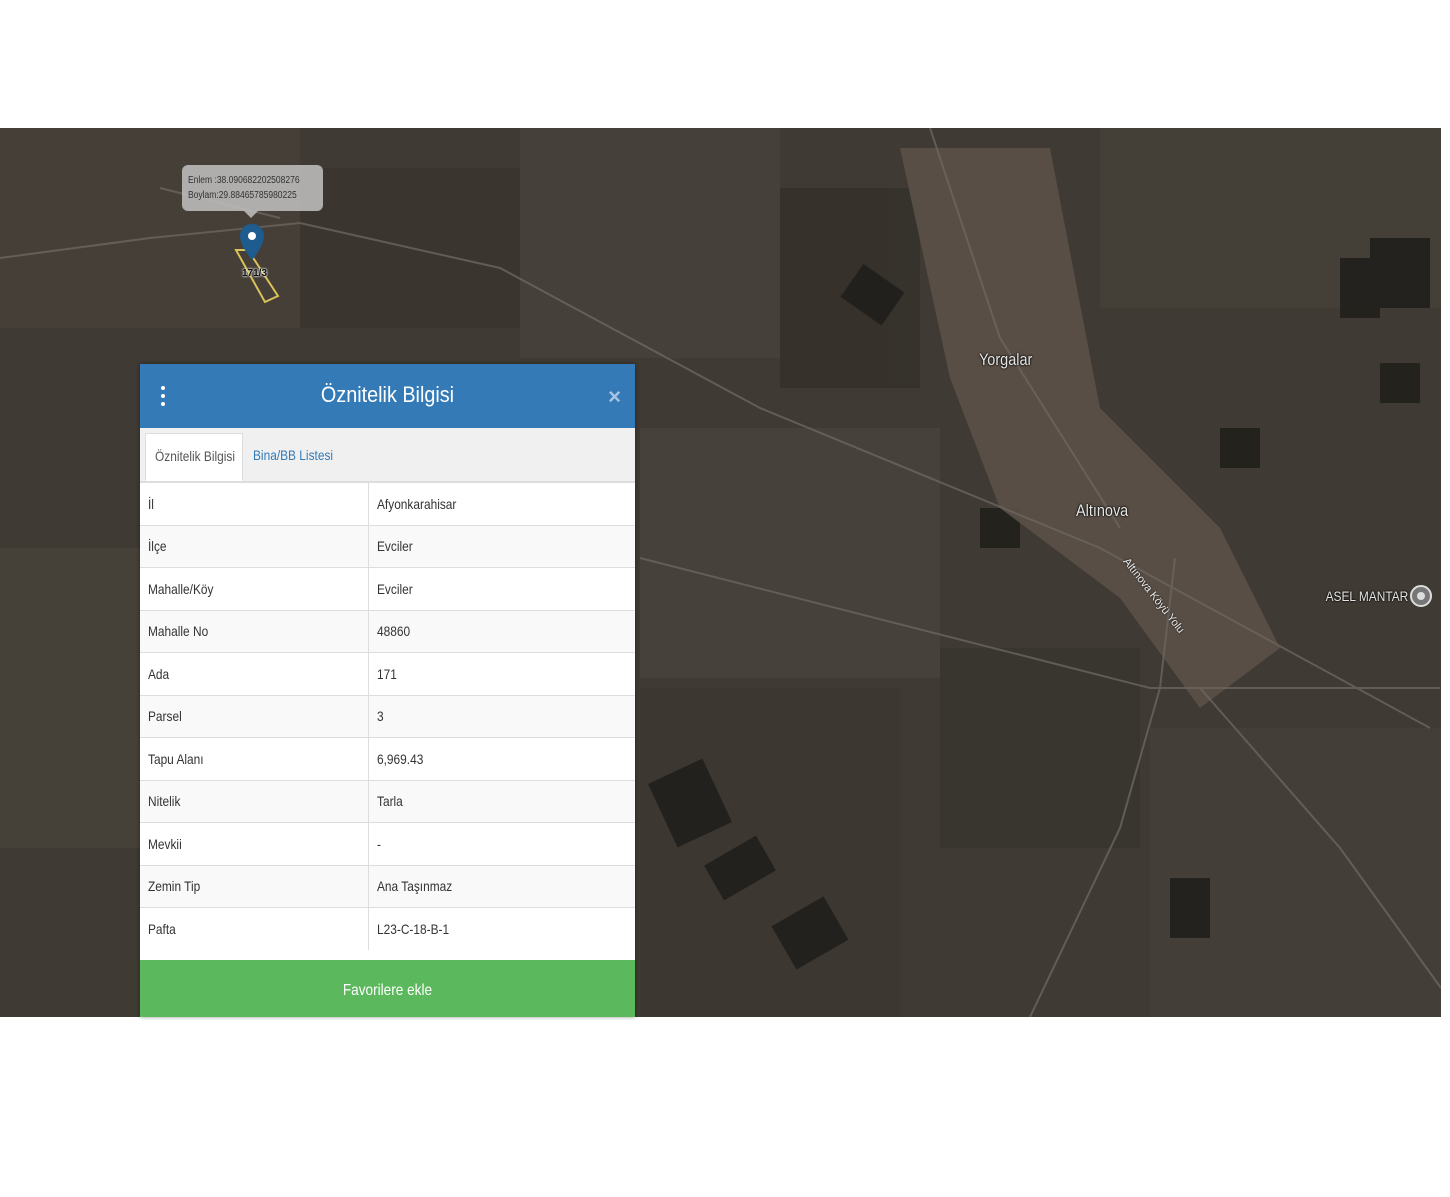  I want to click on map-pin-icon, so click(252, 242).